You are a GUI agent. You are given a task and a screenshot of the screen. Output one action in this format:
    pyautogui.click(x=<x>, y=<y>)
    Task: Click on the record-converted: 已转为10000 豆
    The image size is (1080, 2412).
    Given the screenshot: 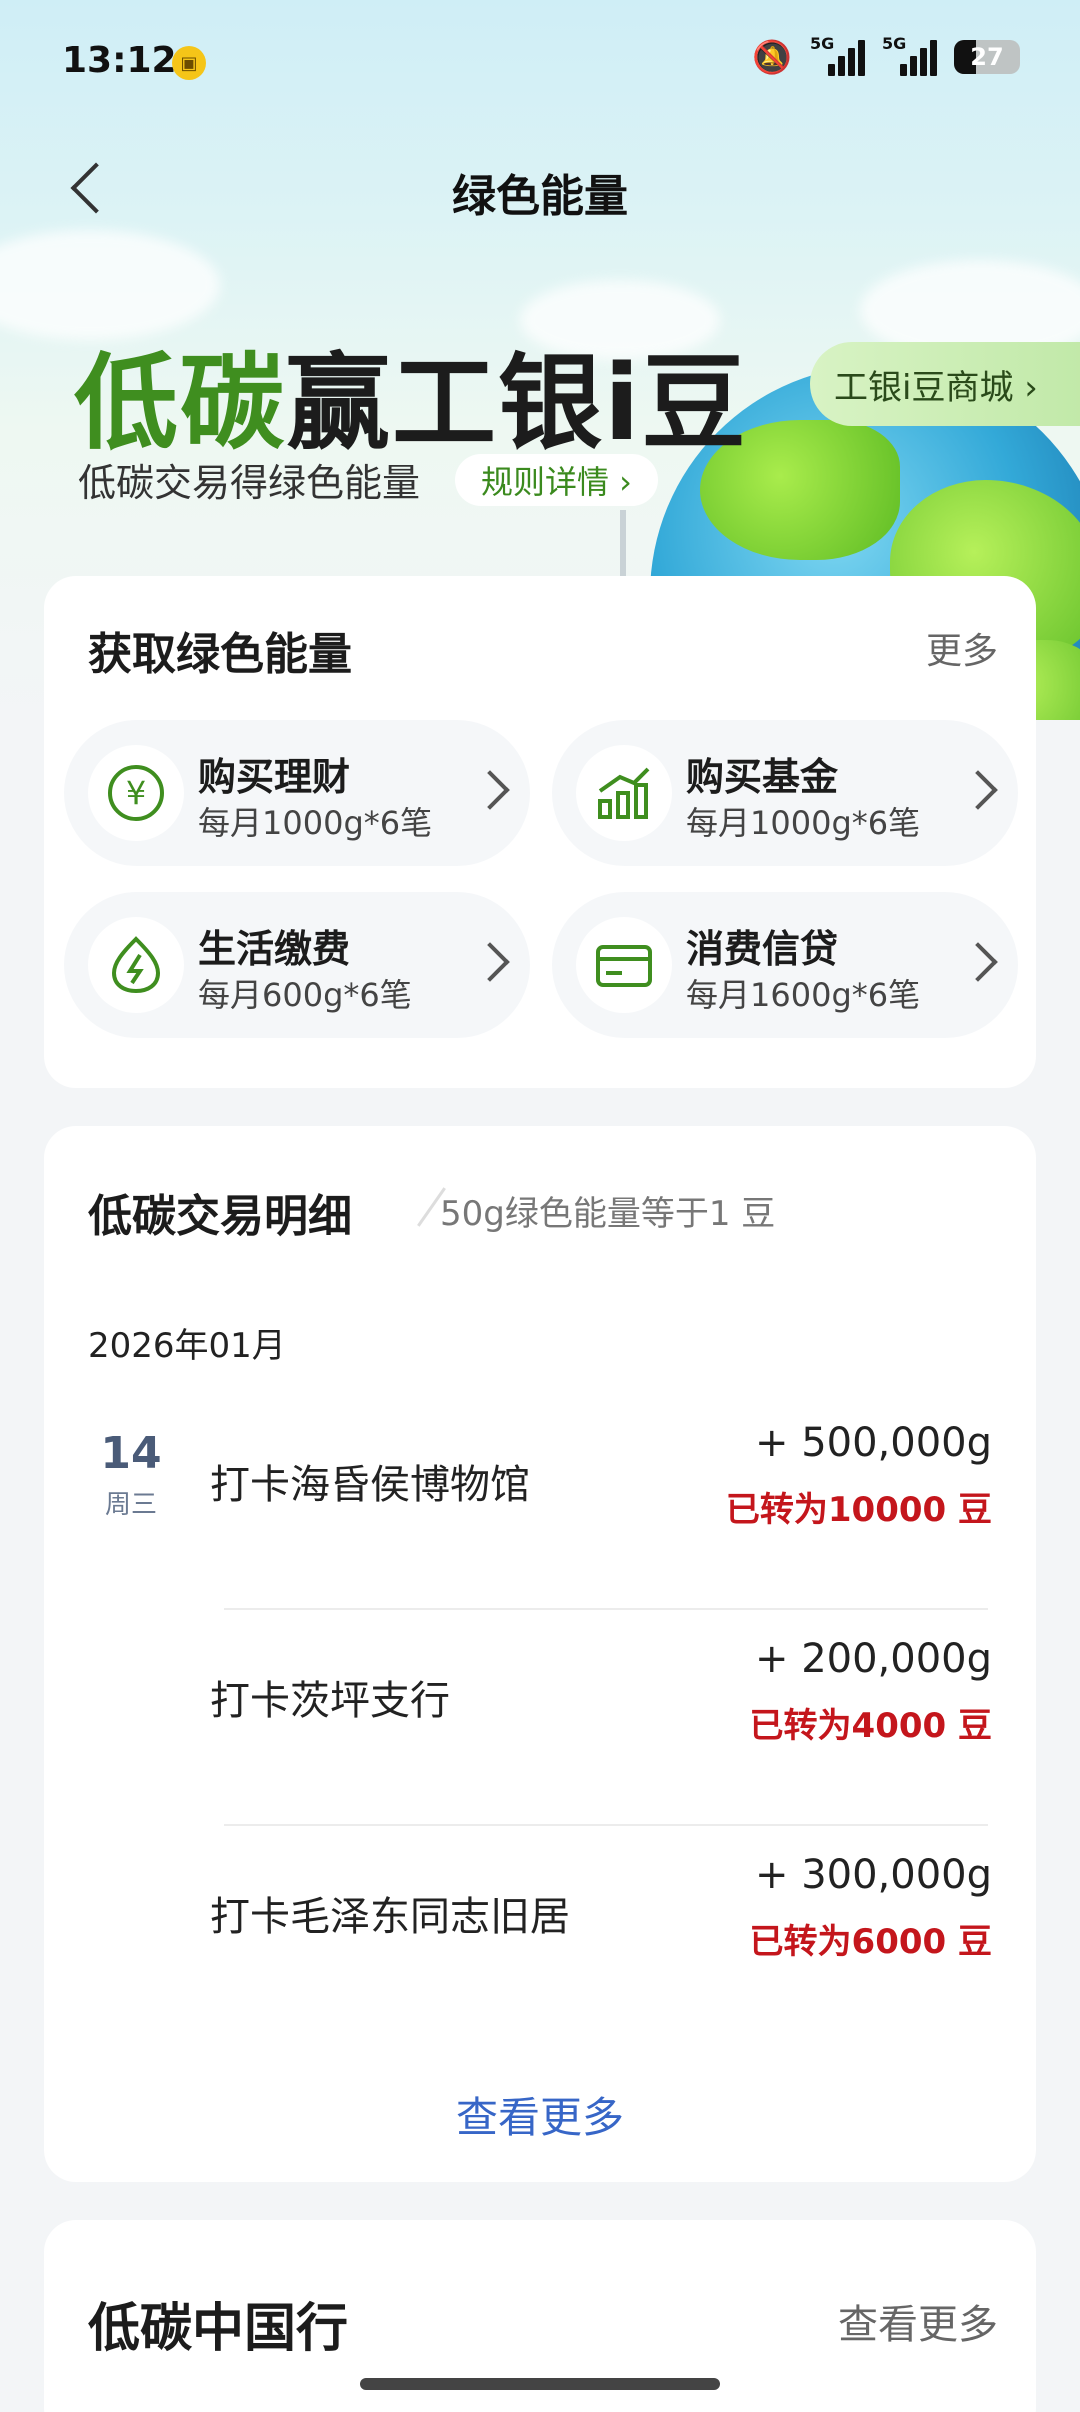 What is the action you would take?
    pyautogui.click(x=858, y=1510)
    